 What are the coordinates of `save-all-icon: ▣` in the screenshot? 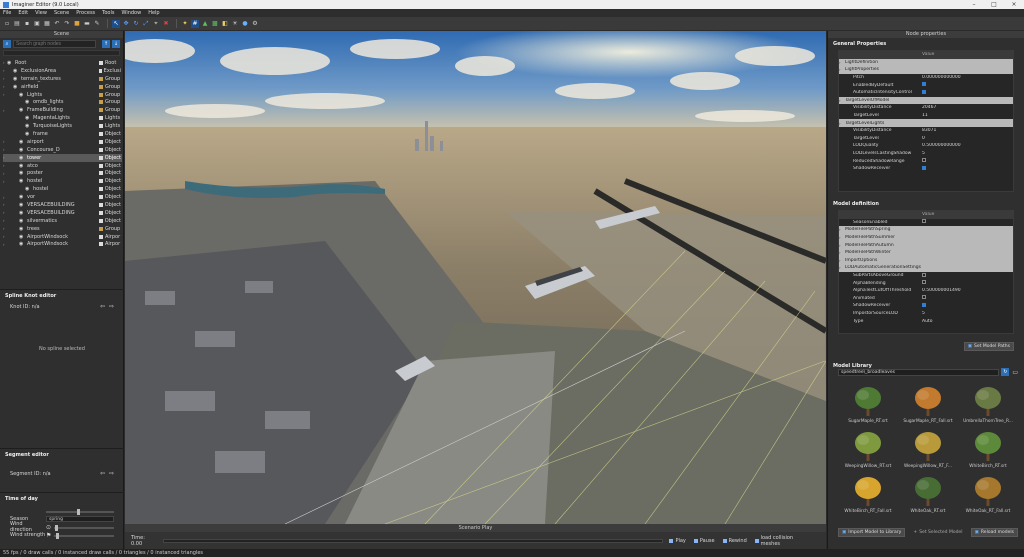 It's located at (37, 24).